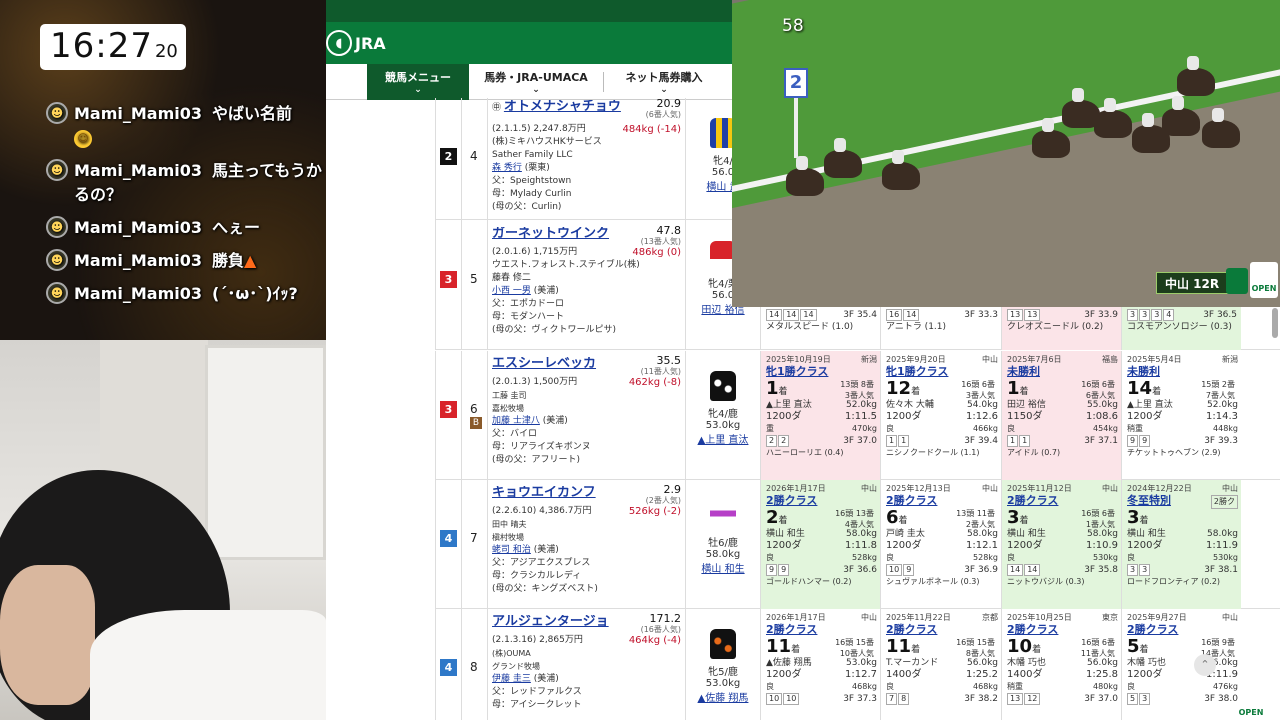  I want to click on nav-baken-umaca: 馬券・JRA-UMACA ⌄, so click(536, 82).